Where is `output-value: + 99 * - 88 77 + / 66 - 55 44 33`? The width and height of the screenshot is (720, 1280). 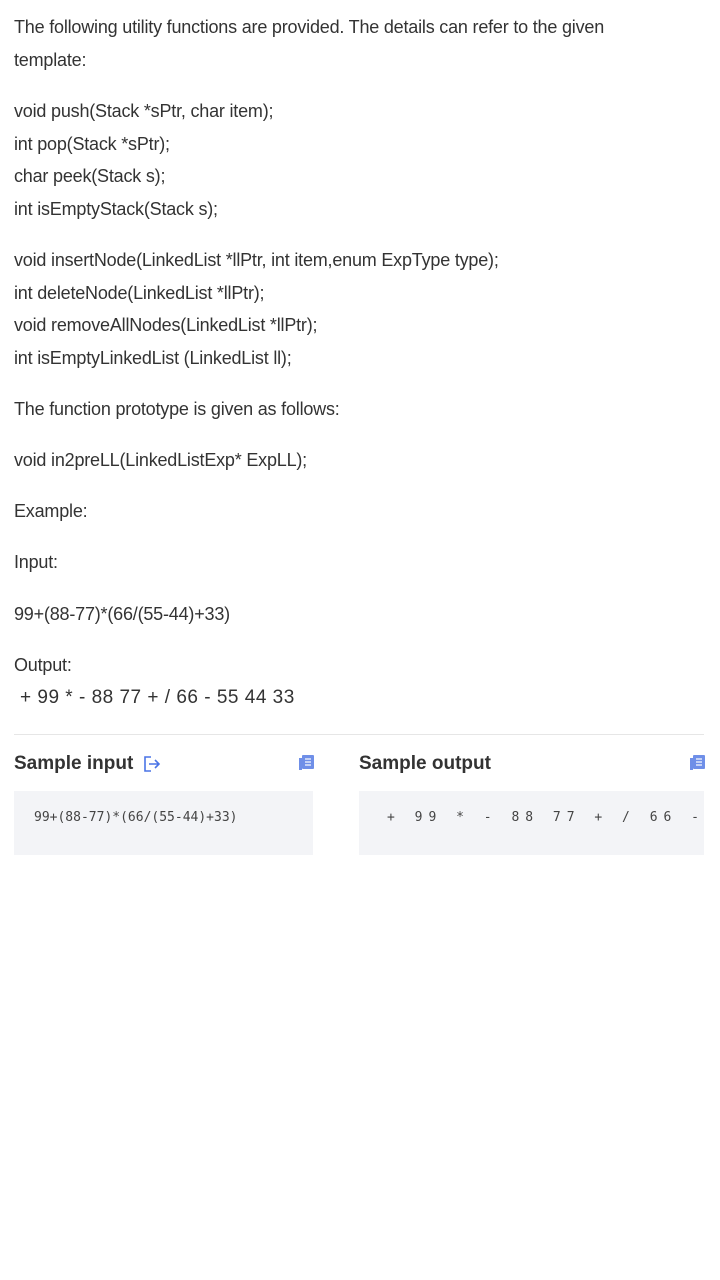
output-value: + 99 * - 88 77 + / 66 - 55 44 33 is located at coordinates (157, 697).